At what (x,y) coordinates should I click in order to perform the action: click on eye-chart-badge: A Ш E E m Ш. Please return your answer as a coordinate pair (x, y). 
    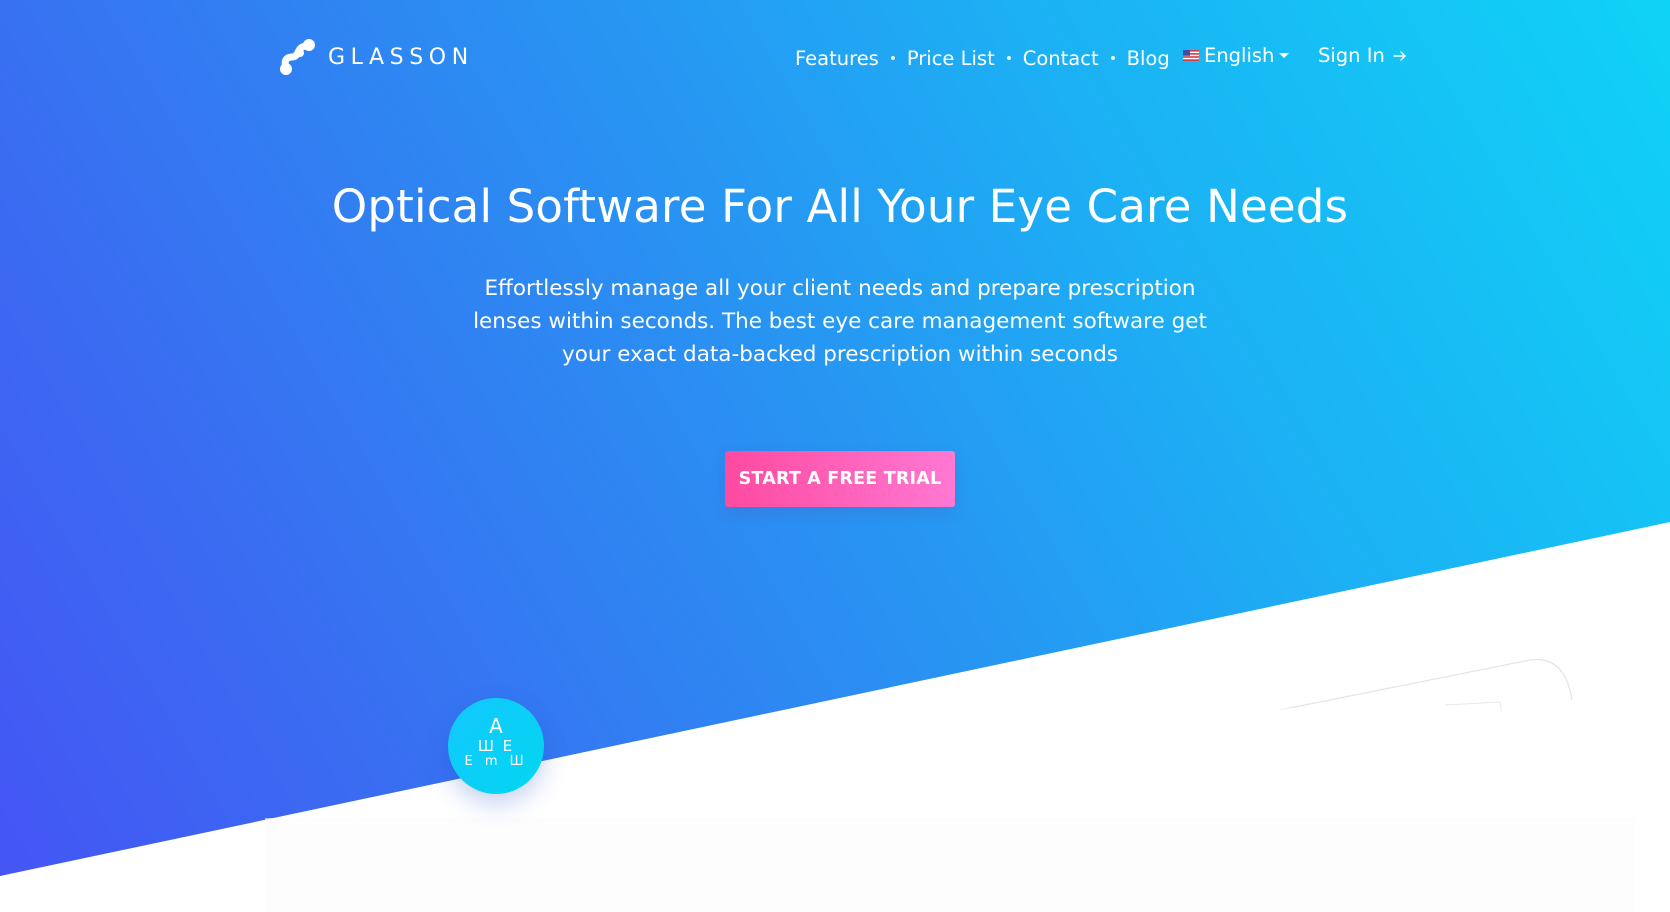
    Looking at the image, I should click on (496, 746).